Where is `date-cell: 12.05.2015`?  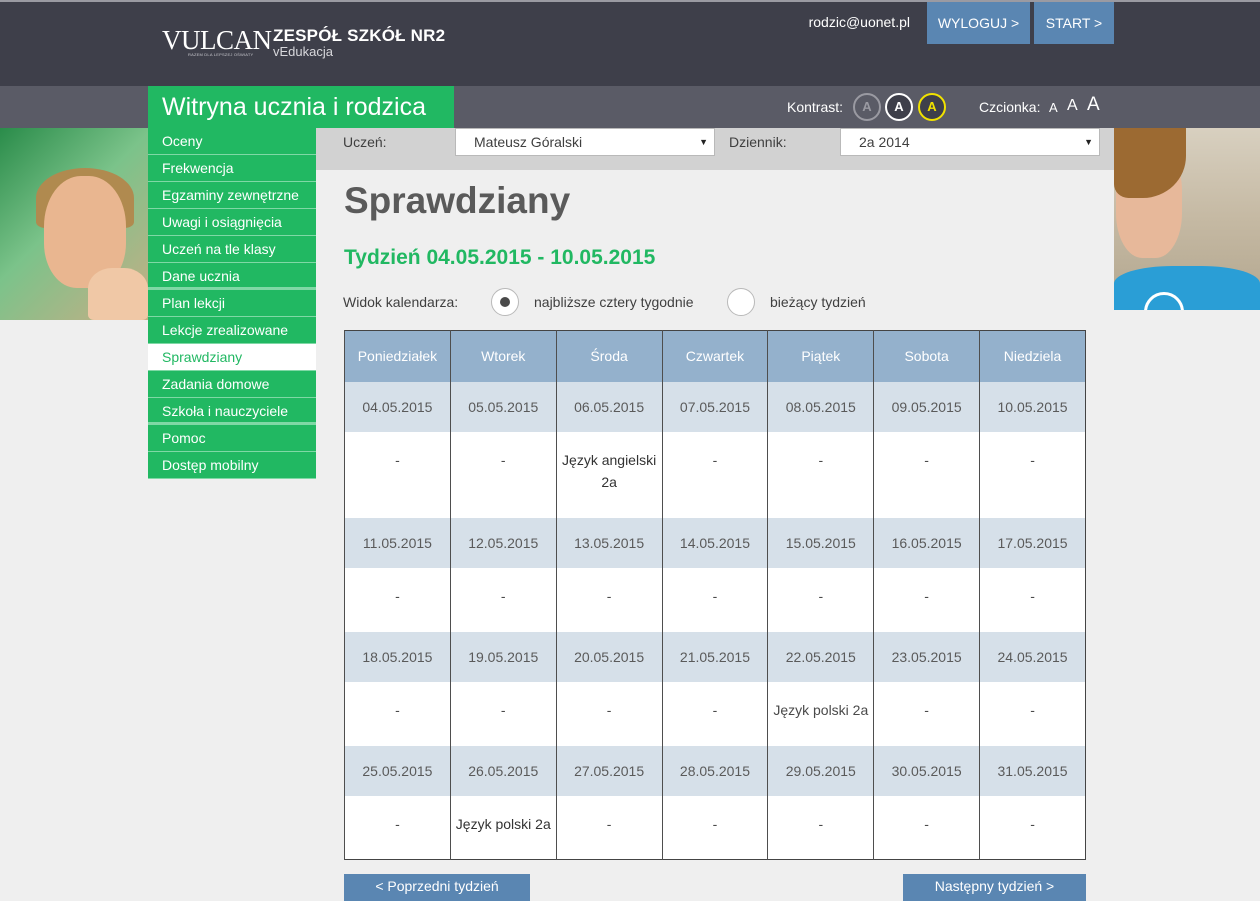 date-cell: 12.05.2015 is located at coordinates (503, 542).